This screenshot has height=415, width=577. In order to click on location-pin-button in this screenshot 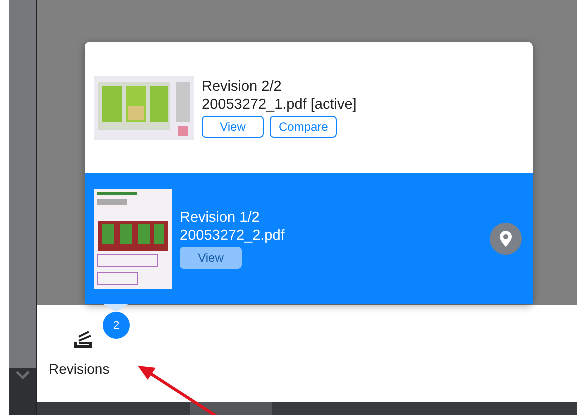, I will do `click(506, 238)`.